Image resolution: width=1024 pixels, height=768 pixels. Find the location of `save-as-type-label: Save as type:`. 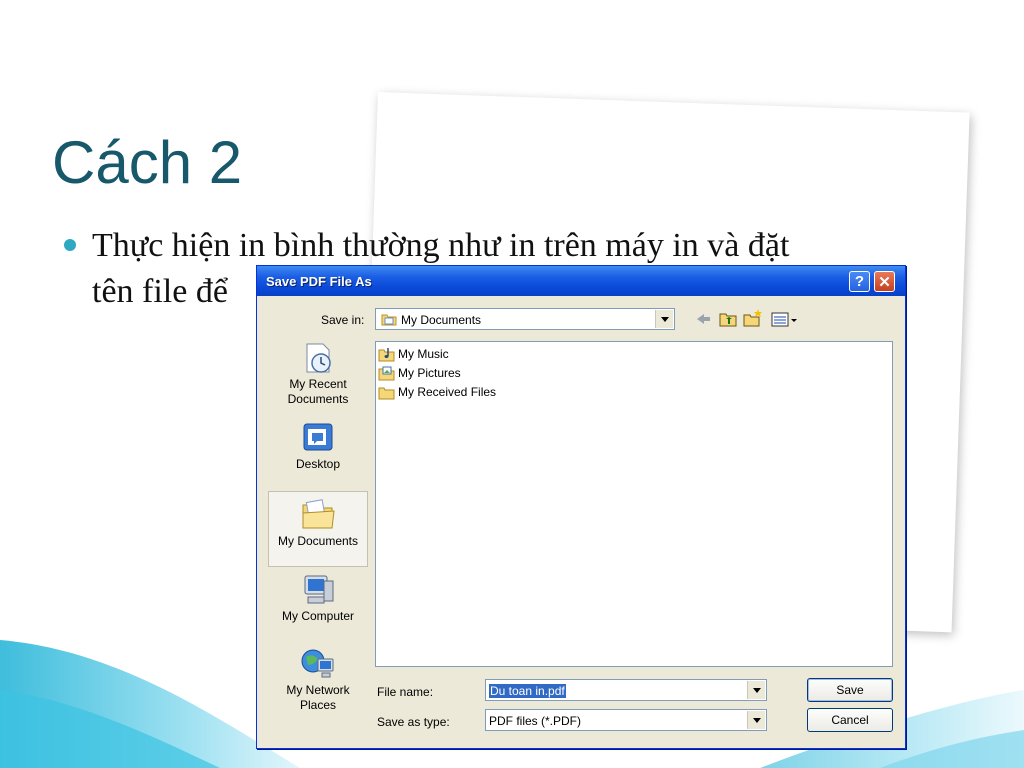

save-as-type-label: Save as type: is located at coordinates (413, 722).